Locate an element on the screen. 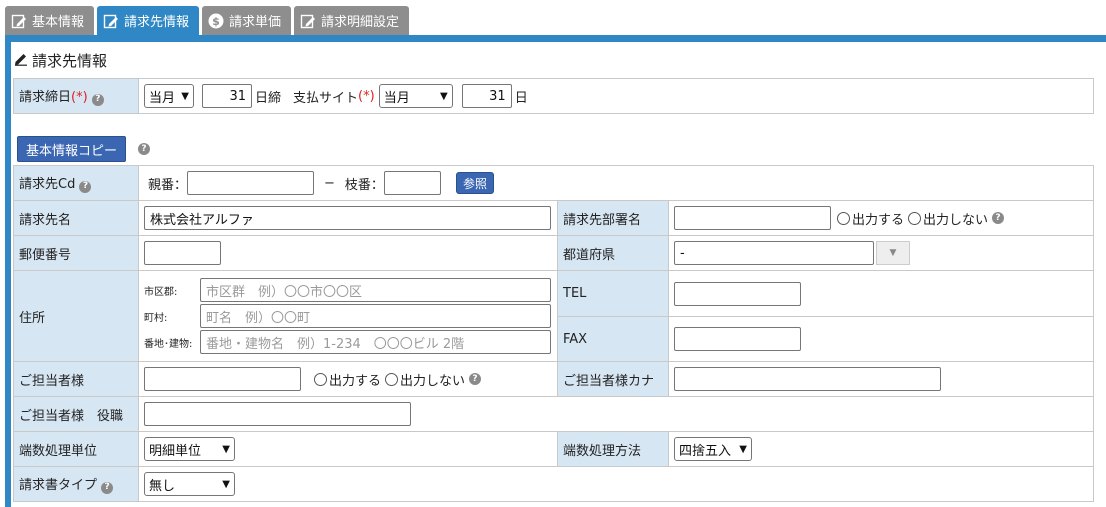 Image resolution: width=1106 pixels, height=507 pixels. person-output-no-radio: 出力しない is located at coordinates (425, 379).